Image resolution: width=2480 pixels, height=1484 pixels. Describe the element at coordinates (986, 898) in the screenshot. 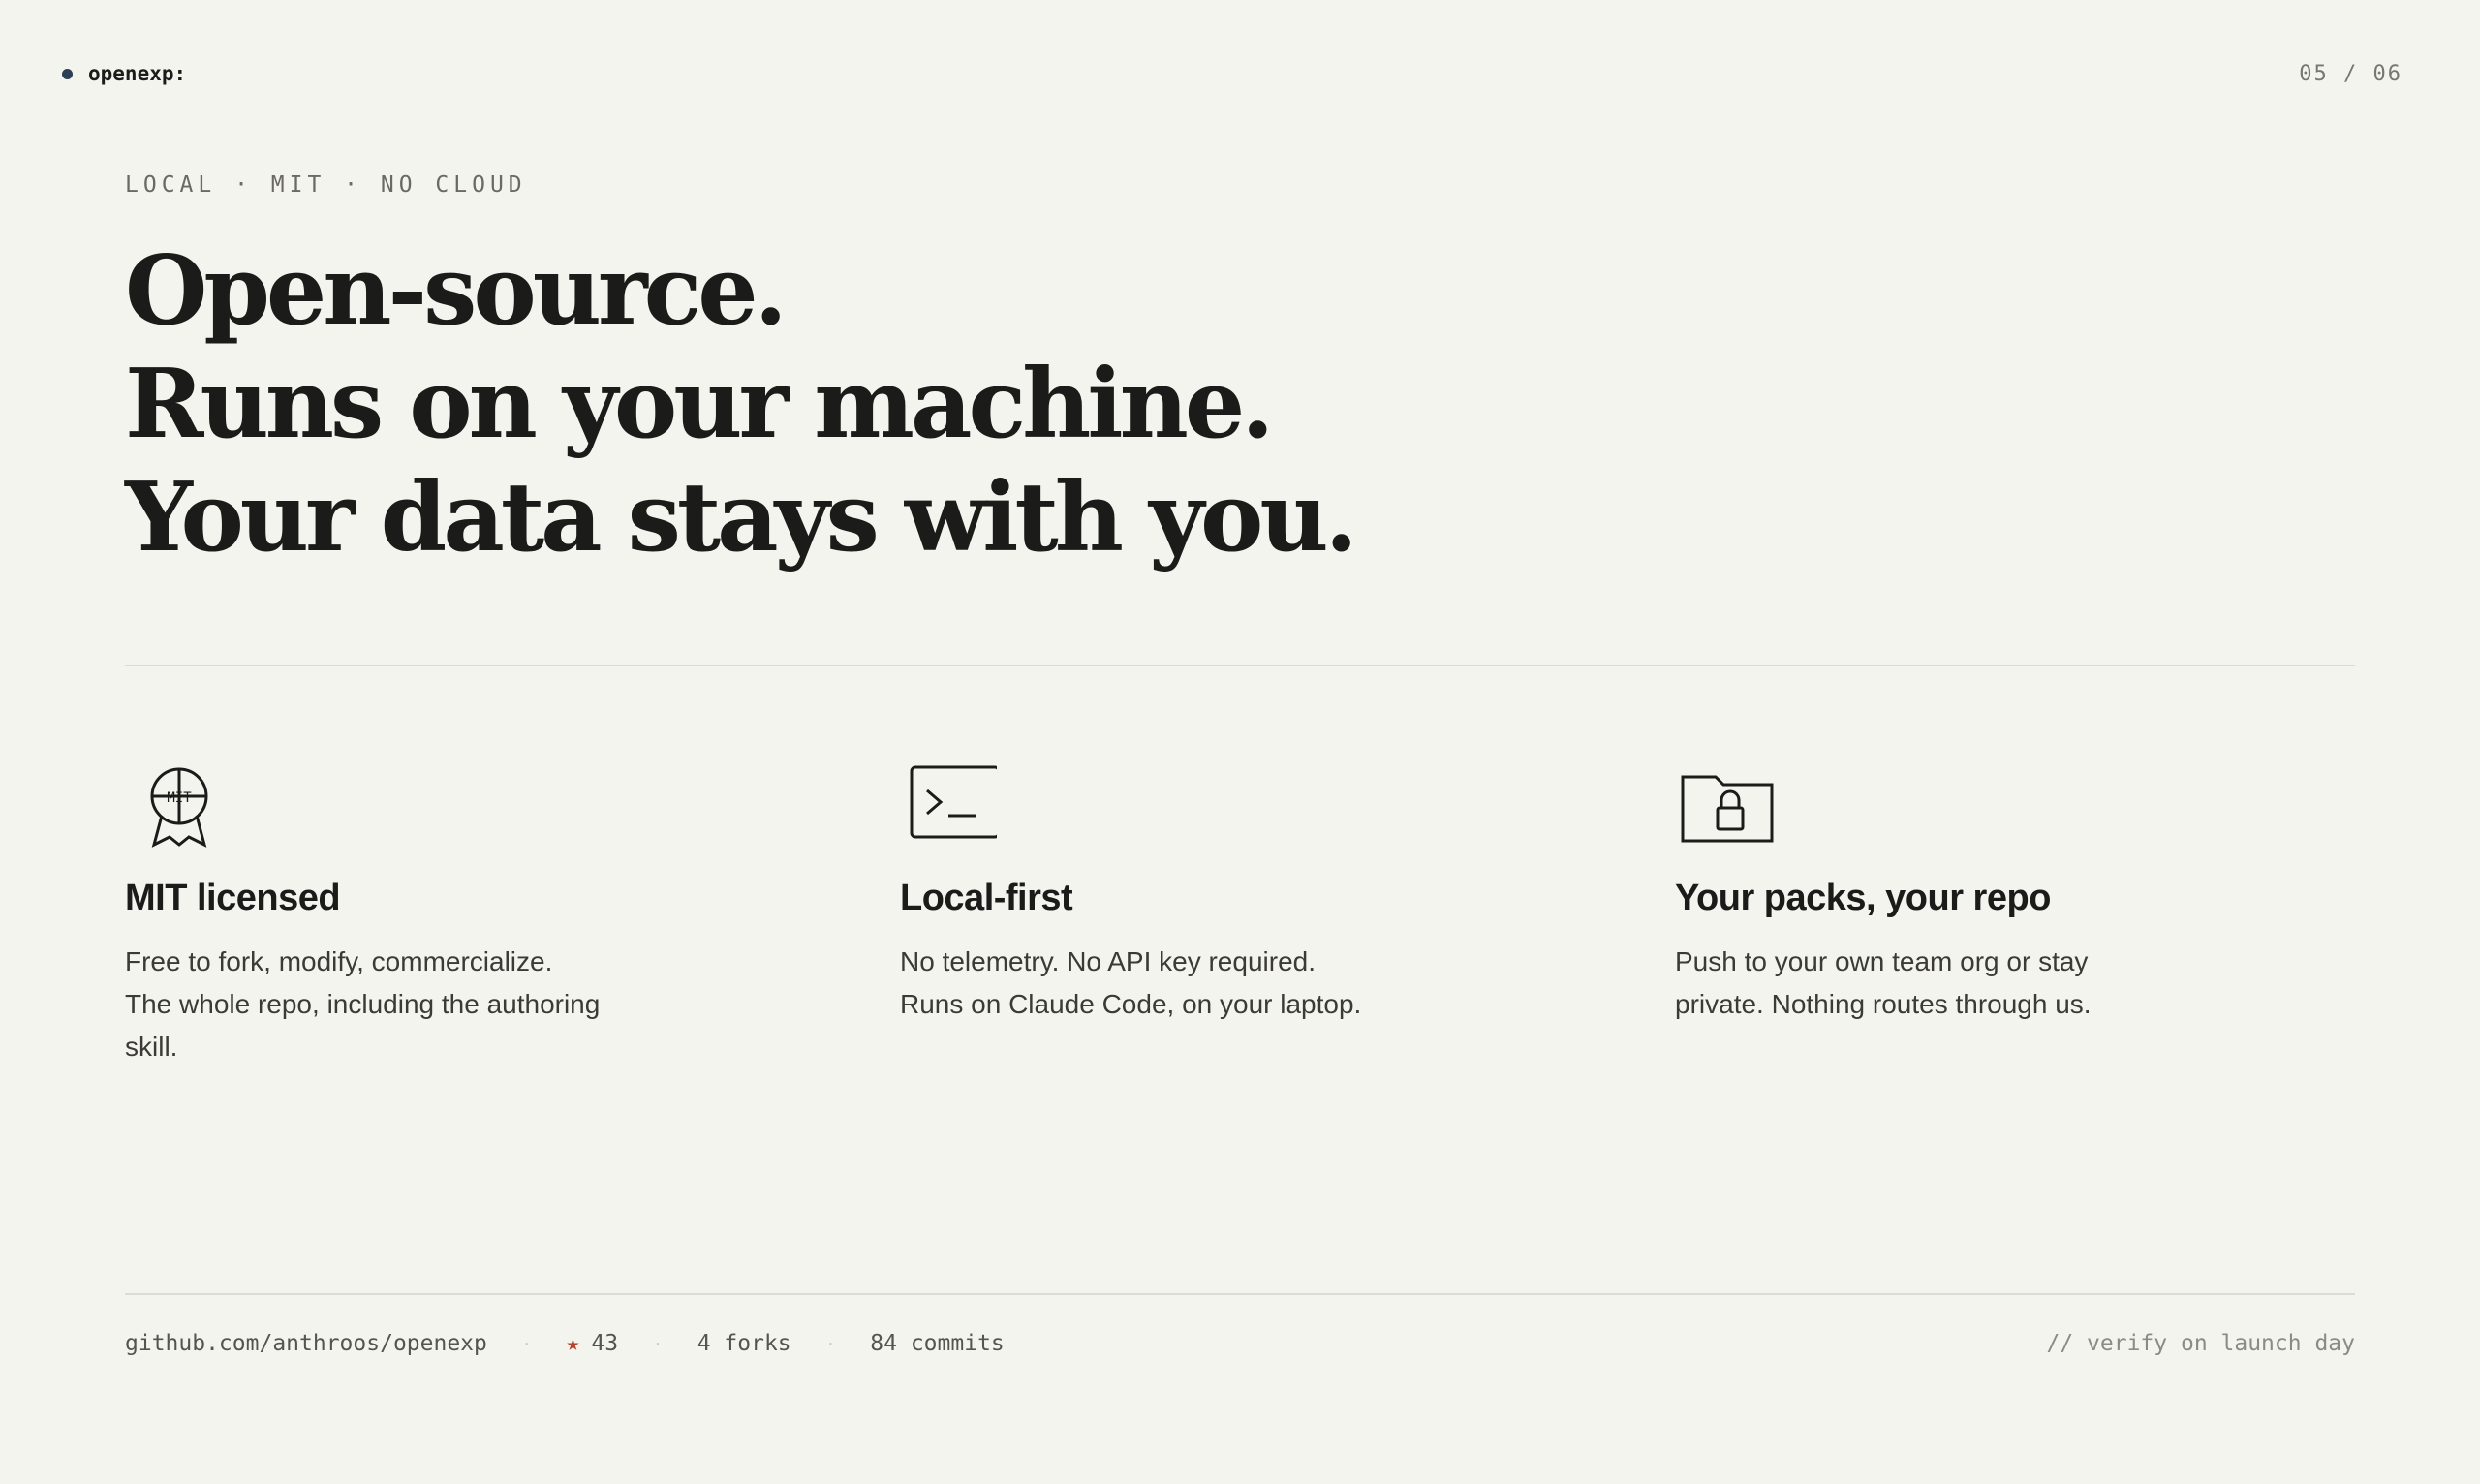

I see `feature-title: Local-first` at that location.